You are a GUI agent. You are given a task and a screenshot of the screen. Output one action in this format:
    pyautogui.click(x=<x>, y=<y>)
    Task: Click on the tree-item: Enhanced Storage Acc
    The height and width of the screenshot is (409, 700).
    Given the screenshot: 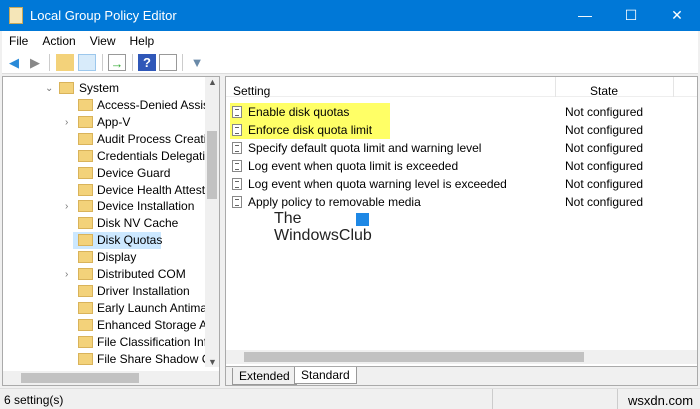 What is the action you would take?
    pyautogui.click(x=111, y=325)
    